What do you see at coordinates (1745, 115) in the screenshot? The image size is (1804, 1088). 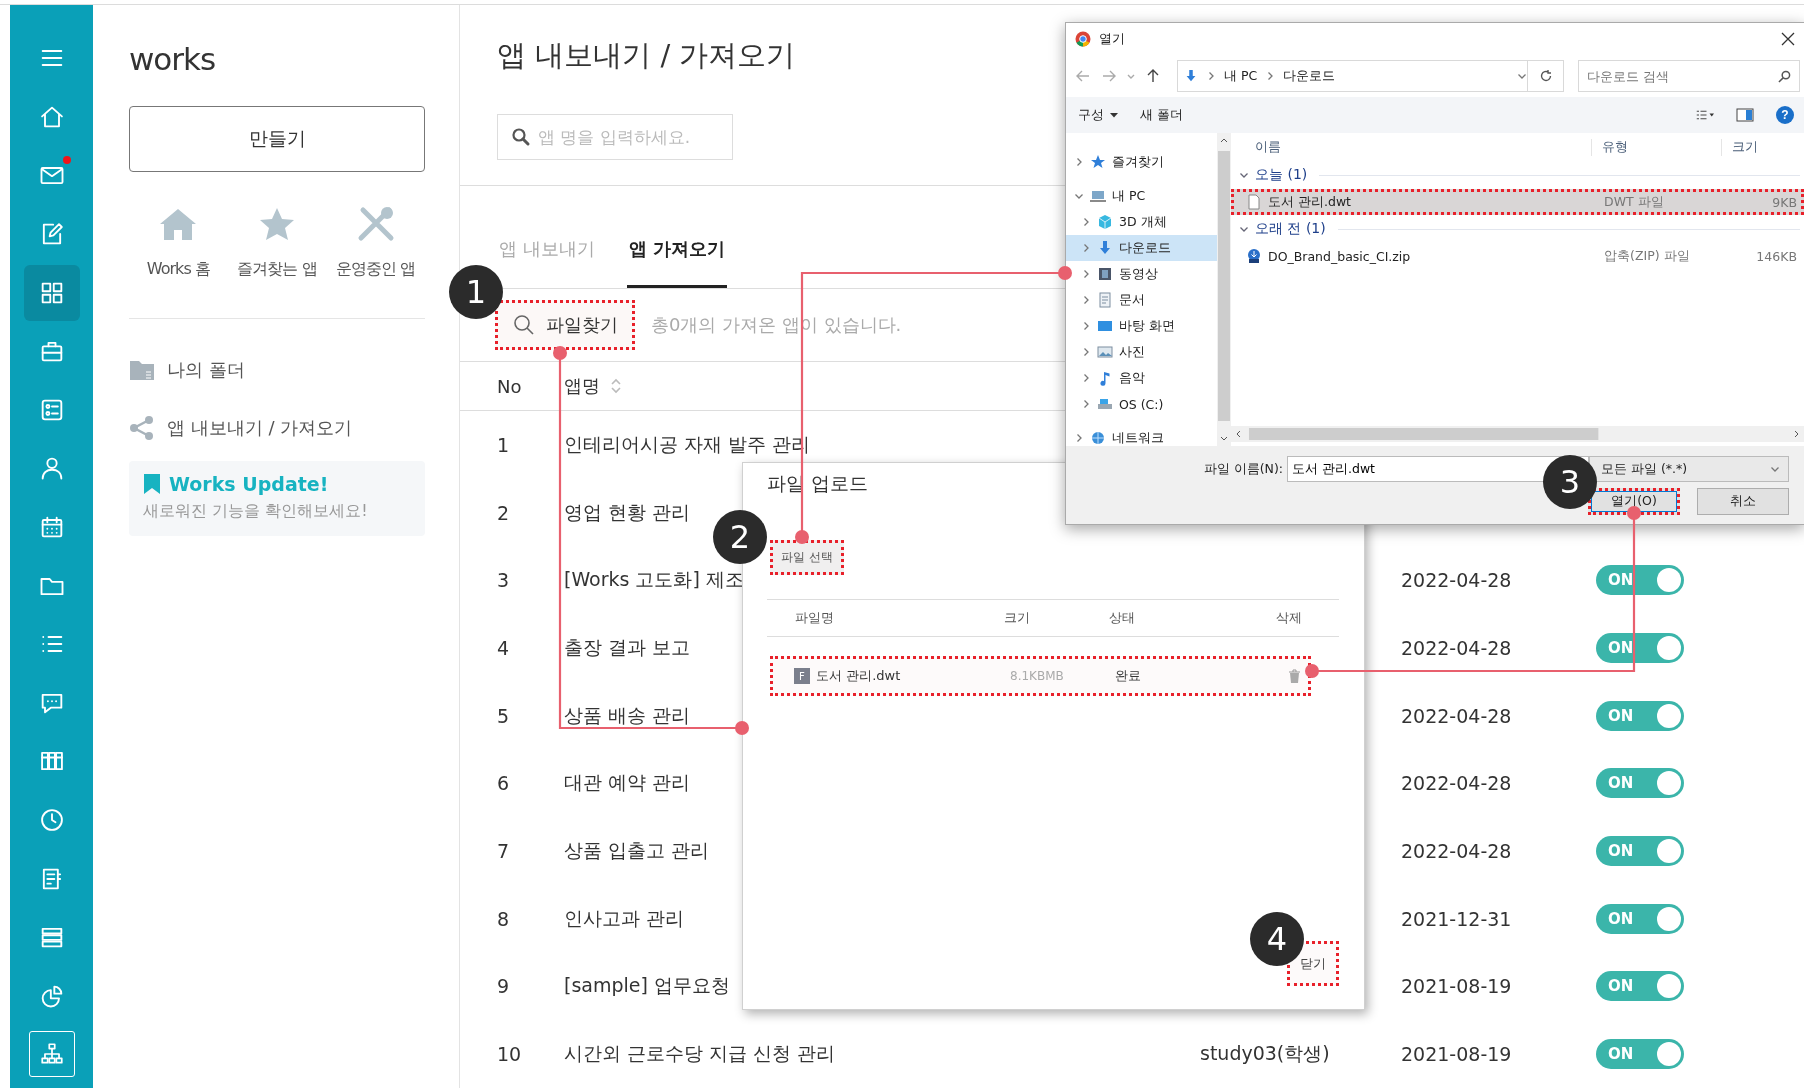 I see `preview-pane-icon` at bounding box center [1745, 115].